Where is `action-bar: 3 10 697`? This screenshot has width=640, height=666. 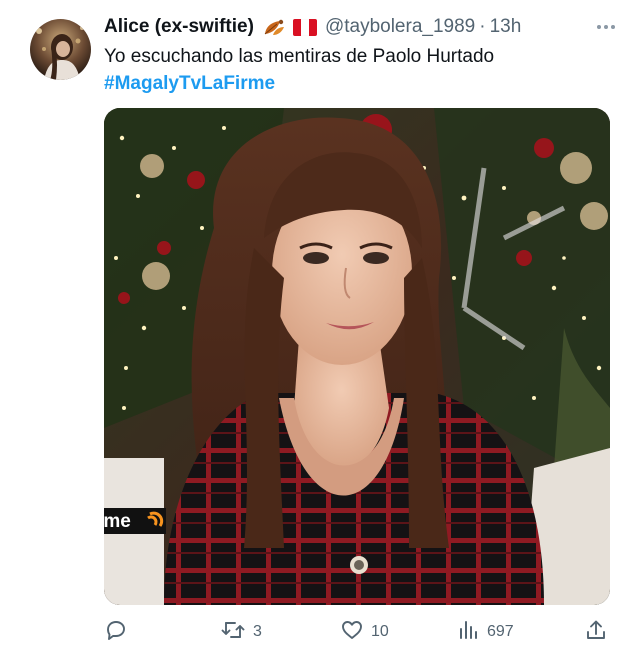 action-bar: 3 10 697 is located at coordinates (359, 632).